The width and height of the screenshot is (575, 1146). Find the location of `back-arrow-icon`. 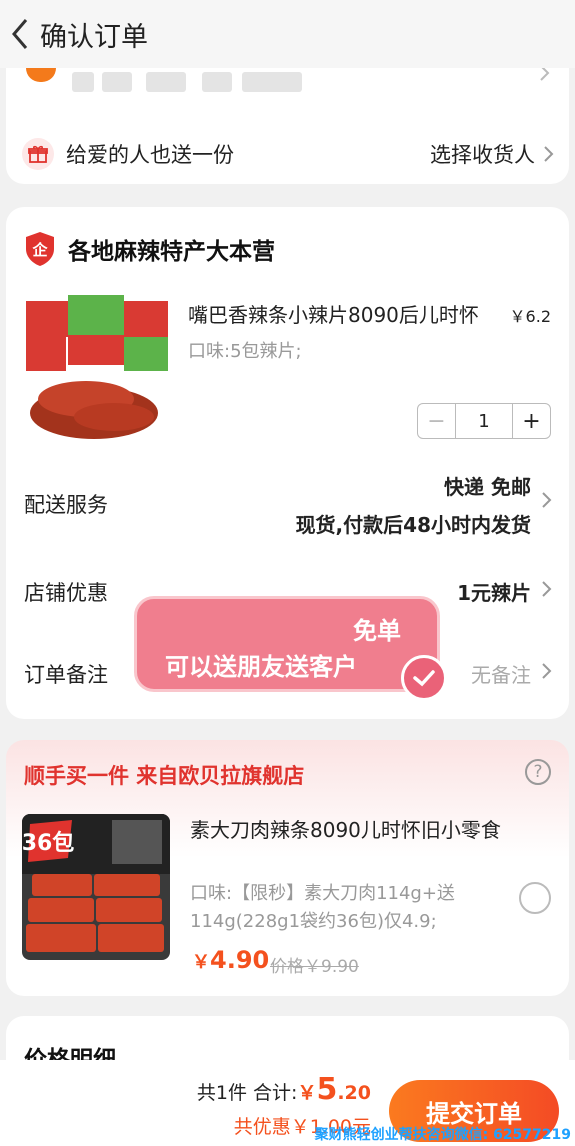

back-arrow-icon is located at coordinates (20, 34).